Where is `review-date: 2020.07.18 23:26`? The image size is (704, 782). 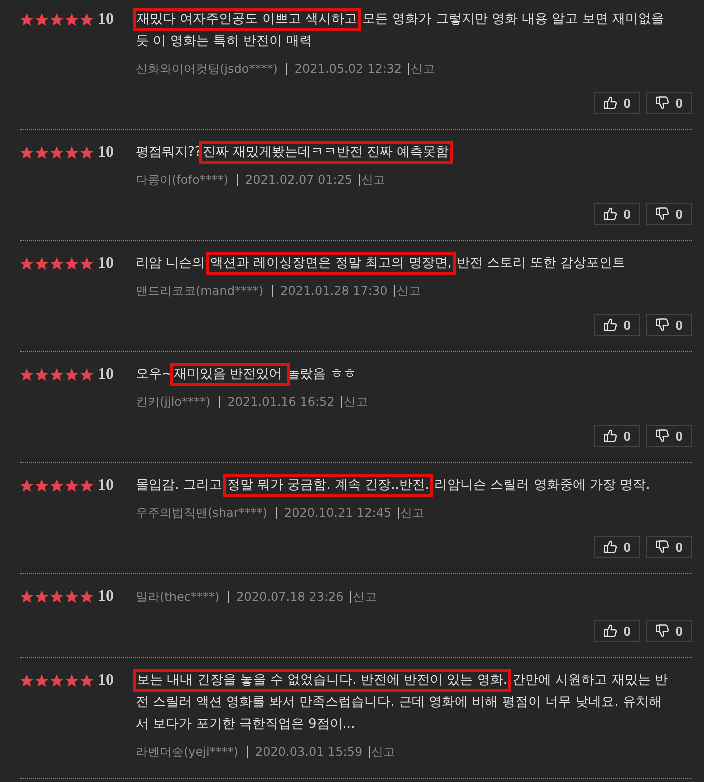
review-date: 2020.07.18 23:26 is located at coordinates (286, 597).